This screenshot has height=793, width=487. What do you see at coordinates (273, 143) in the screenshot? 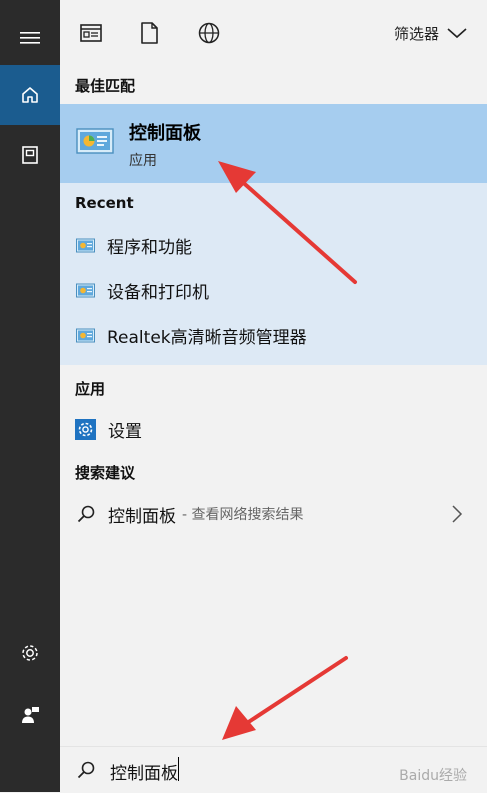
I see `best-match-item: 控制面板 应用` at bounding box center [273, 143].